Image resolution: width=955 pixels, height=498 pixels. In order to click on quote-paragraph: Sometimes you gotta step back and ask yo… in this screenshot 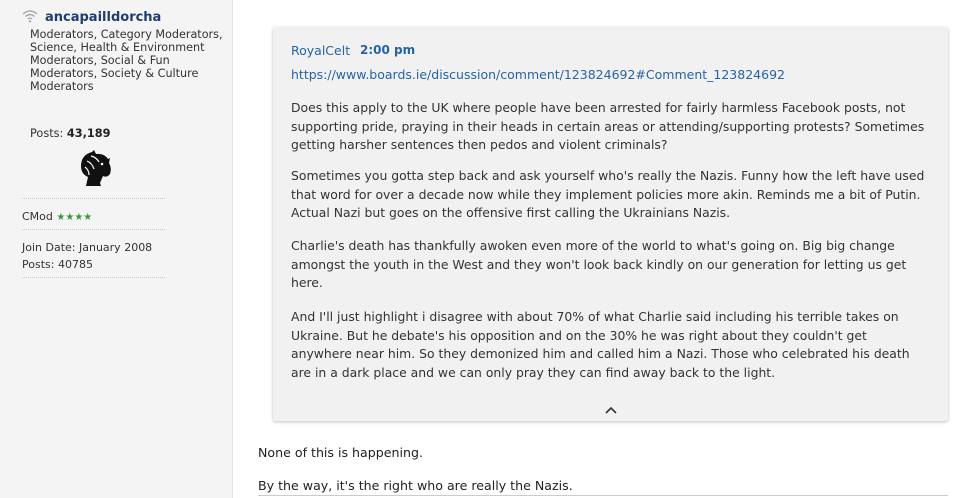, I will do `click(608, 194)`.